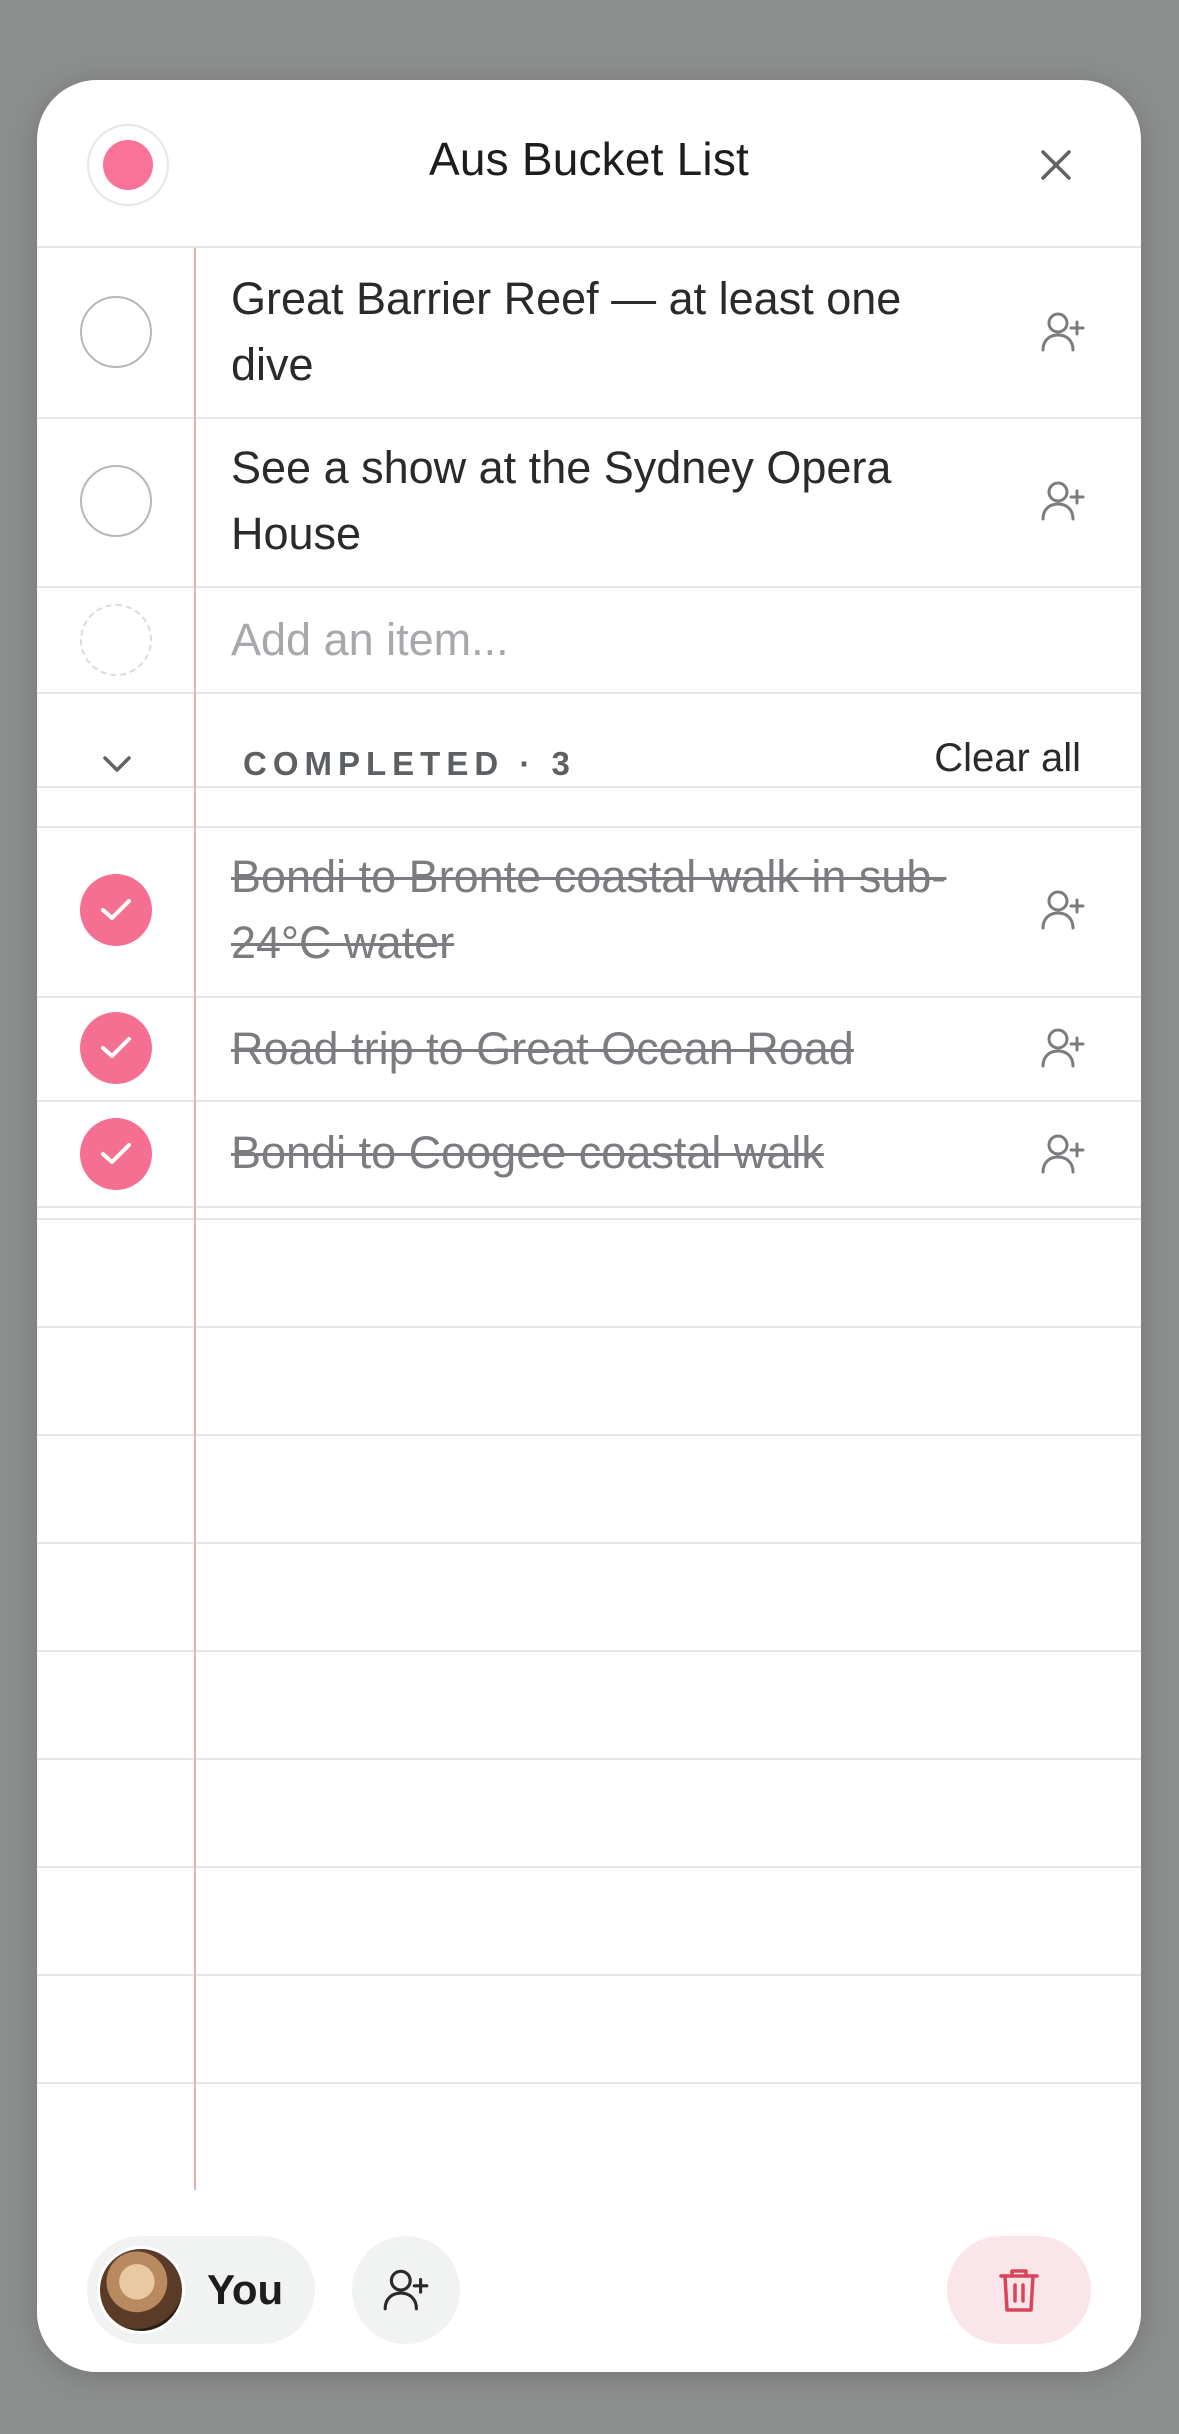  What do you see at coordinates (201, 2290) in the screenshot?
I see `collaborator-chip-you: You` at bounding box center [201, 2290].